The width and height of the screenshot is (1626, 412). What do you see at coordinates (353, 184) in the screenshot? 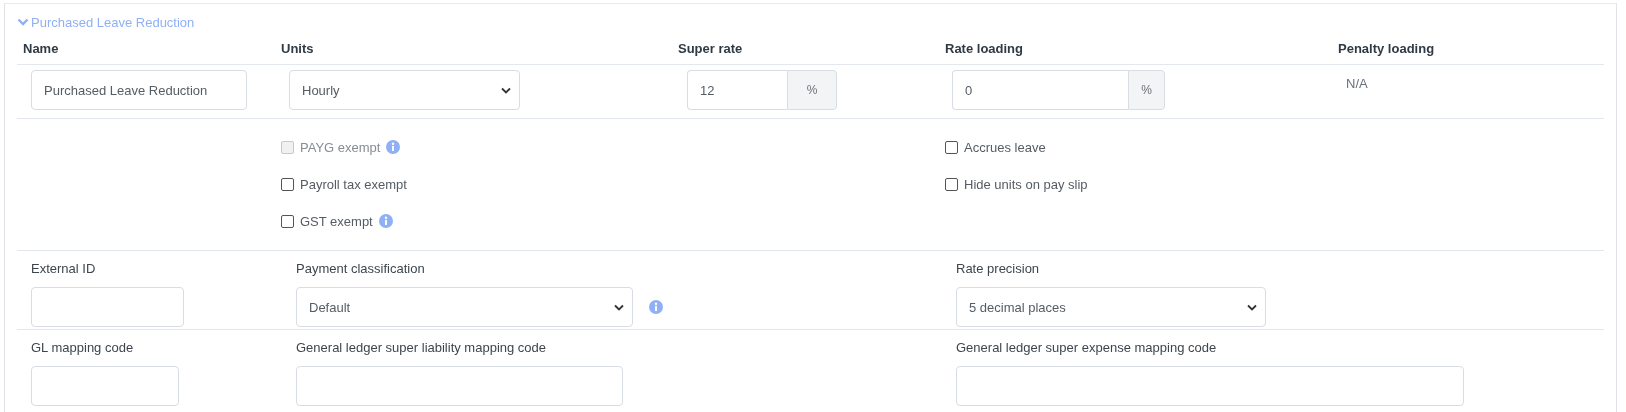
I see `checkbox-label: Payroll tax exempt` at bounding box center [353, 184].